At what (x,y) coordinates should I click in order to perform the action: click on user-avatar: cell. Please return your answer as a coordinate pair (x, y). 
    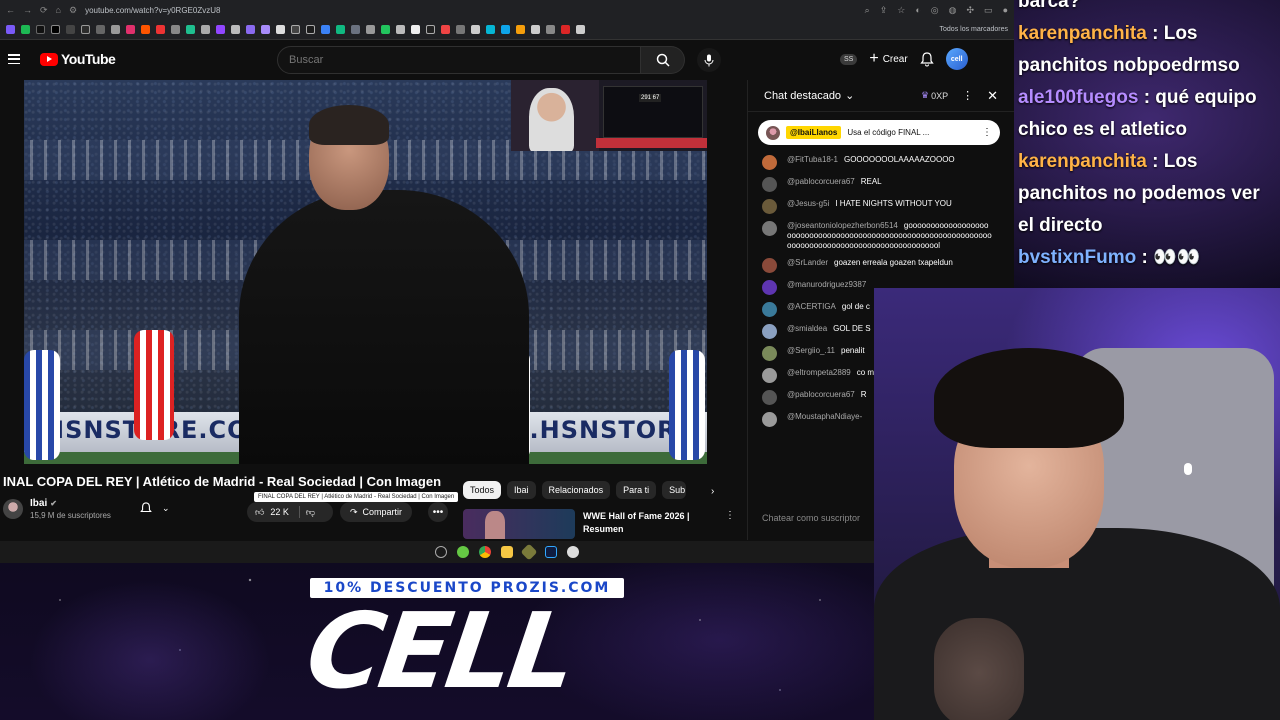
    Looking at the image, I should click on (956, 59).